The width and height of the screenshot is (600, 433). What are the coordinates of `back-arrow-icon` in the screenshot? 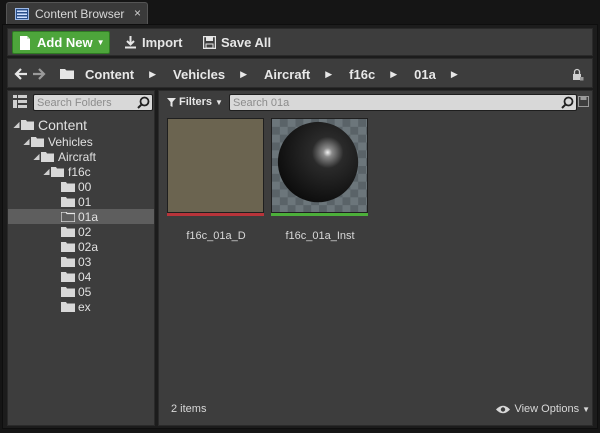 It's located at (21, 74).